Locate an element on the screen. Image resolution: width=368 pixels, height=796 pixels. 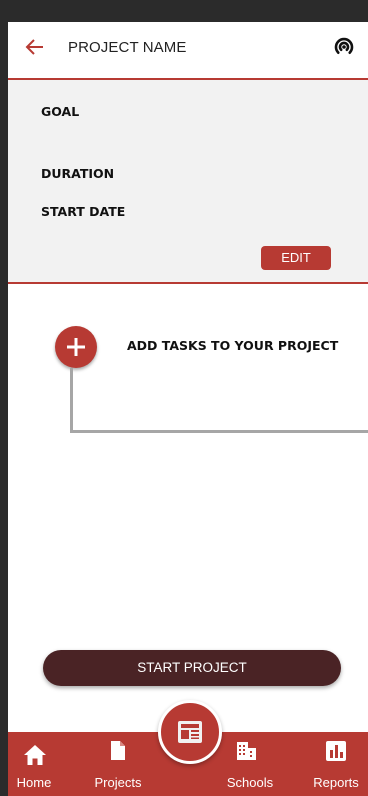
app-header: PROJECT NAME is located at coordinates (188, 51).